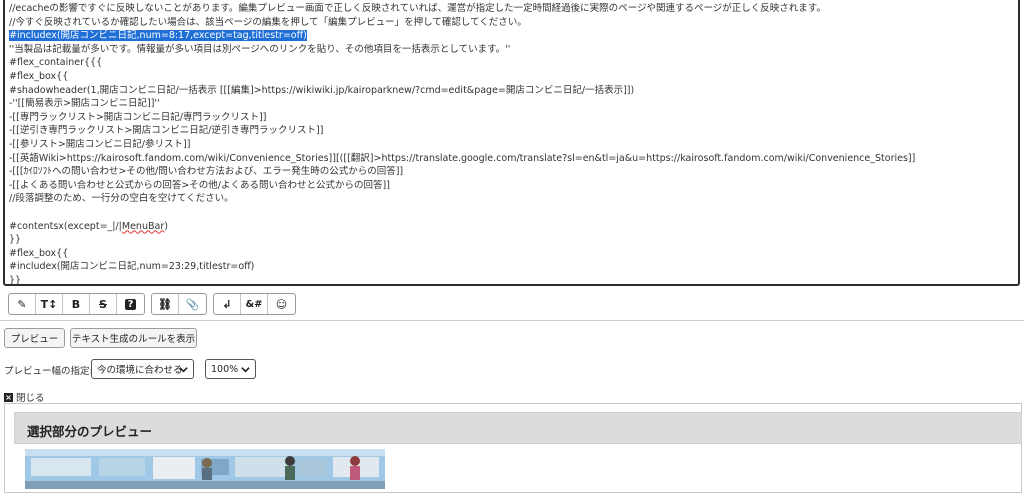  I want to click on newline-button: ↲, so click(227, 304).